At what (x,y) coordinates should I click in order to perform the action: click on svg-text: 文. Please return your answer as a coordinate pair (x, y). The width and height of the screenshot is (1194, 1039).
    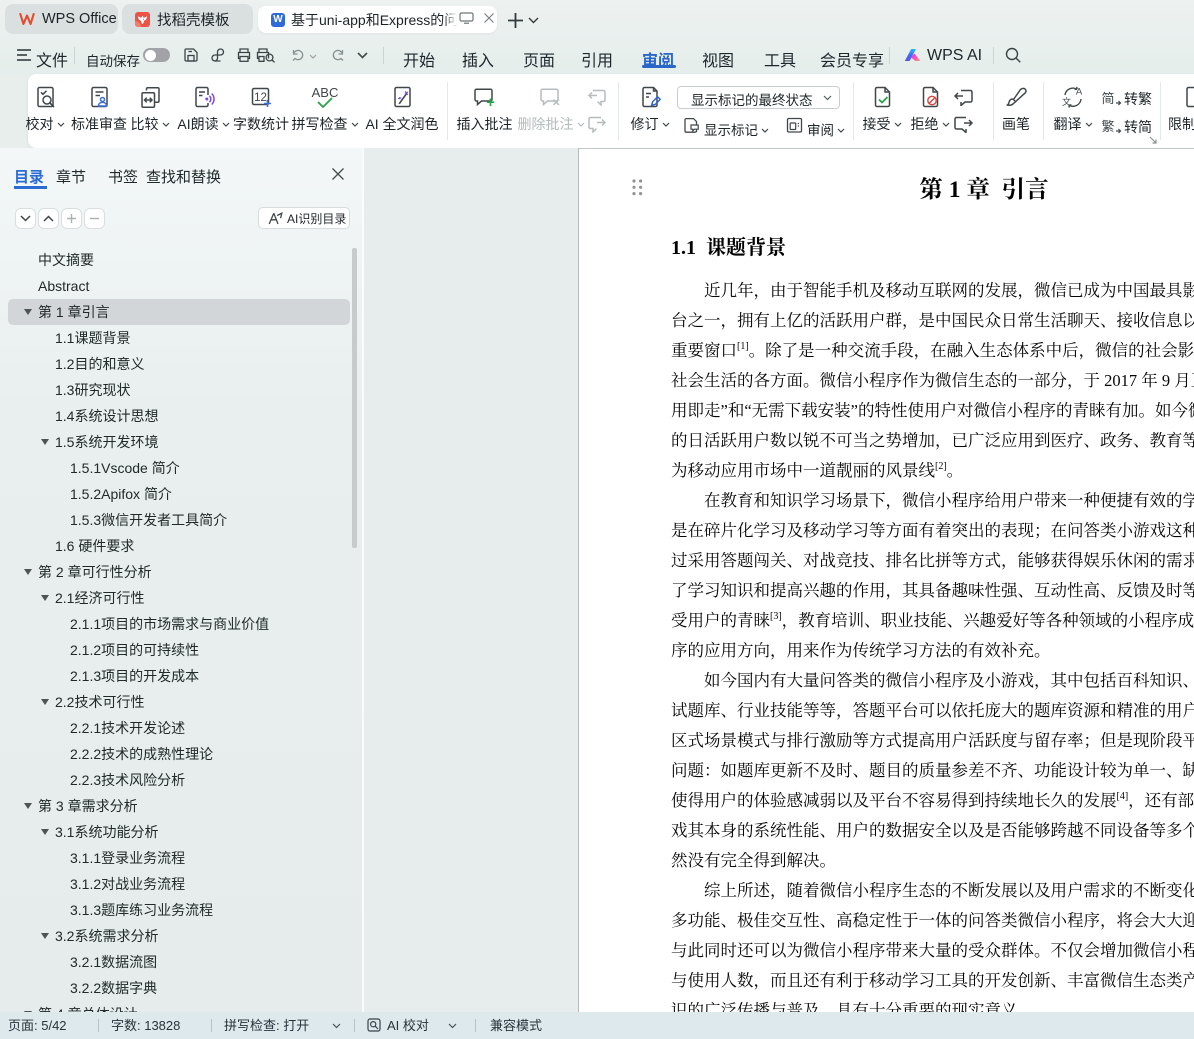
    Looking at the image, I should click on (1066, 101).